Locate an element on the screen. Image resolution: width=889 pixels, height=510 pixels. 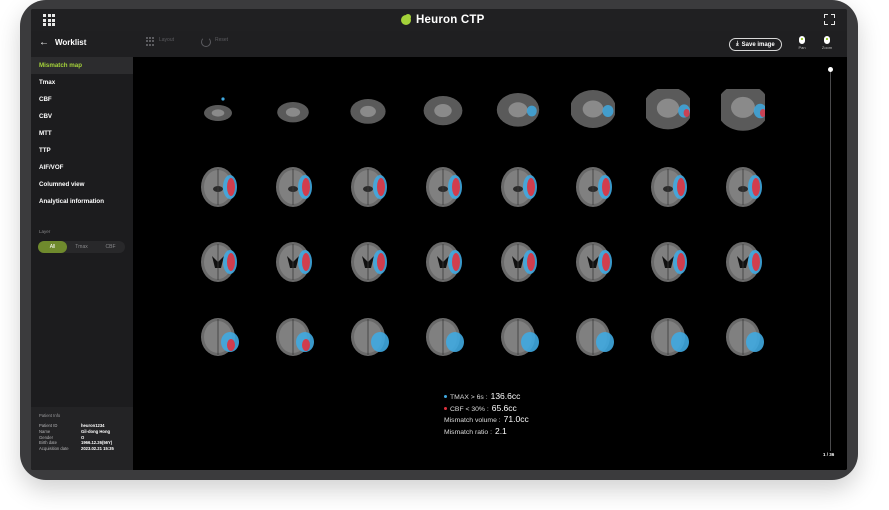
sidebar-item-tmax: Tmax is located at coordinates (82, 82).